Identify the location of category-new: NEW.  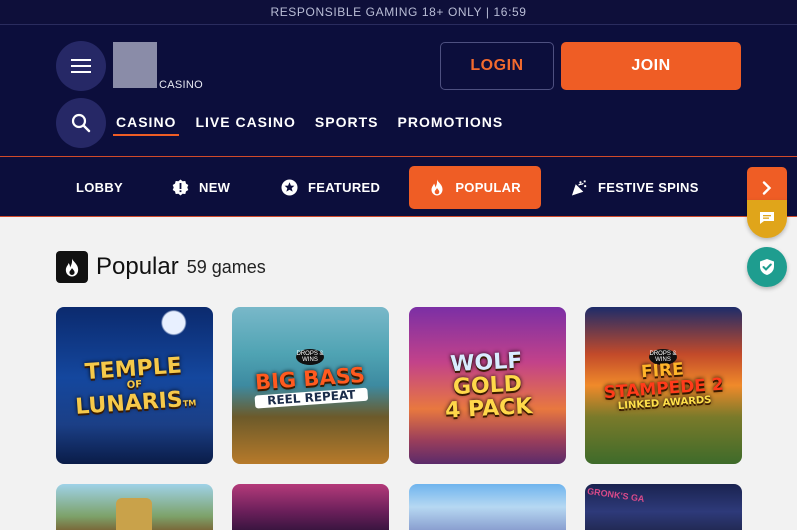
(201, 187).